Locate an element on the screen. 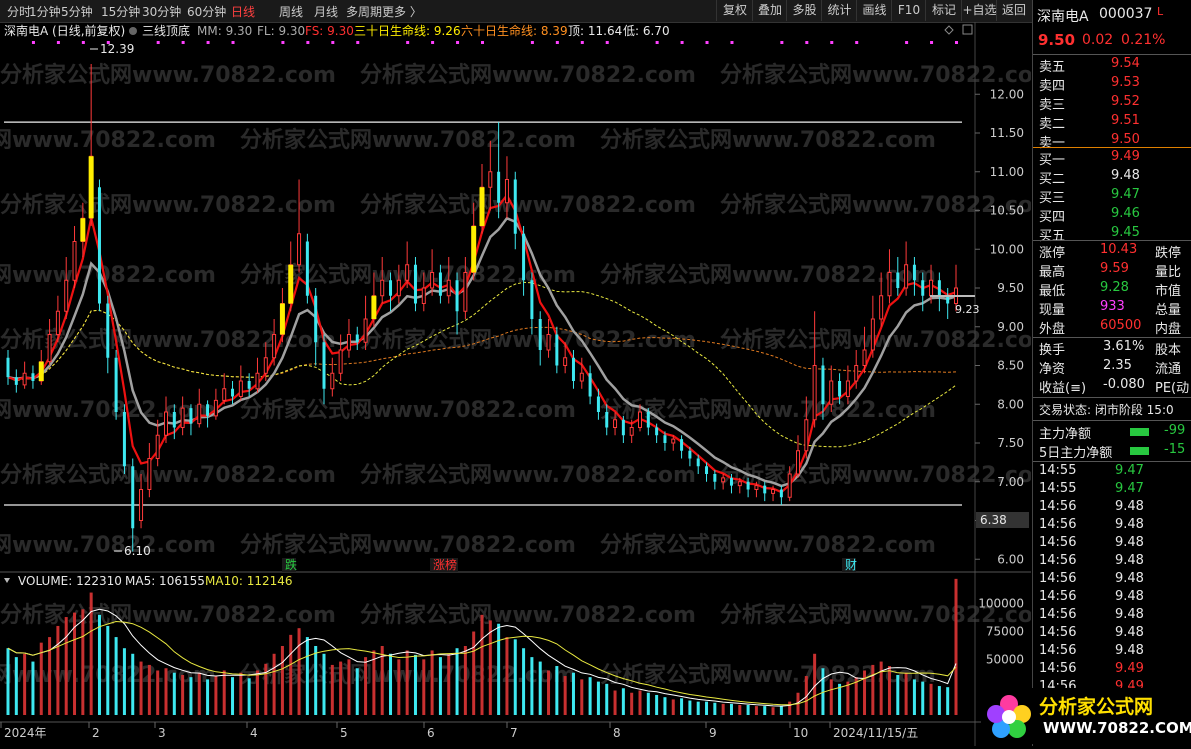  stat-label2-0: 跌停 is located at coordinates (1168, 253).